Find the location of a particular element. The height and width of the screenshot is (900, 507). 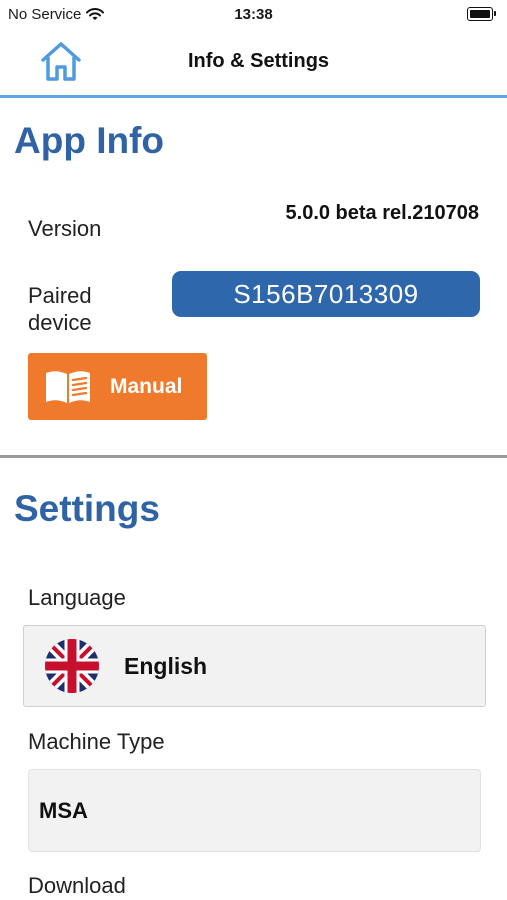

download-label: Download is located at coordinates (77, 885).